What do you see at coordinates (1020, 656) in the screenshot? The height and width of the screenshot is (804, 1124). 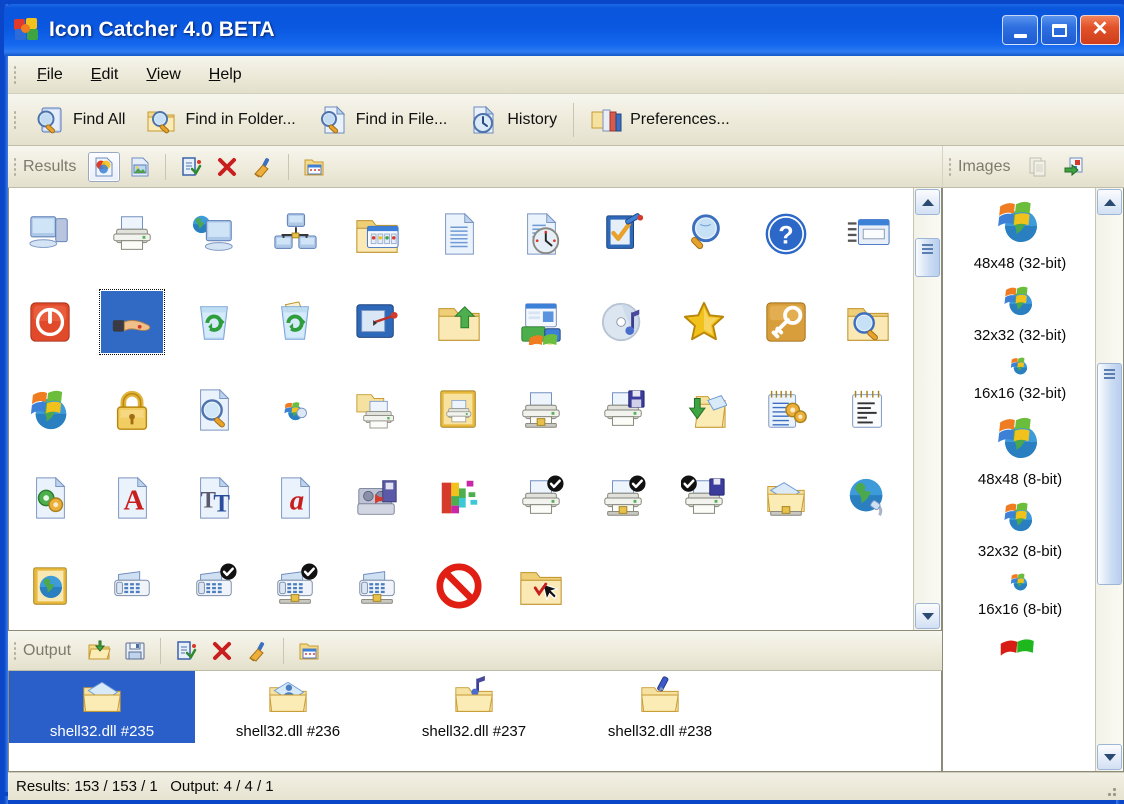 I see `image-variant-item` at bounding box center [1020, 656].